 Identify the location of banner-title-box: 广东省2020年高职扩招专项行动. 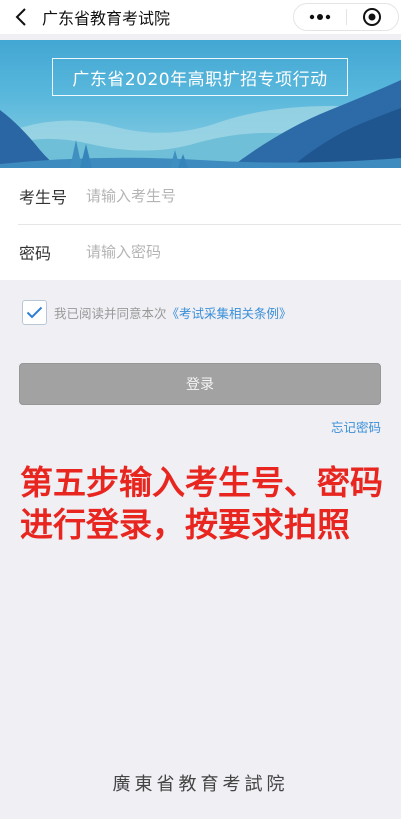
(200, 77).